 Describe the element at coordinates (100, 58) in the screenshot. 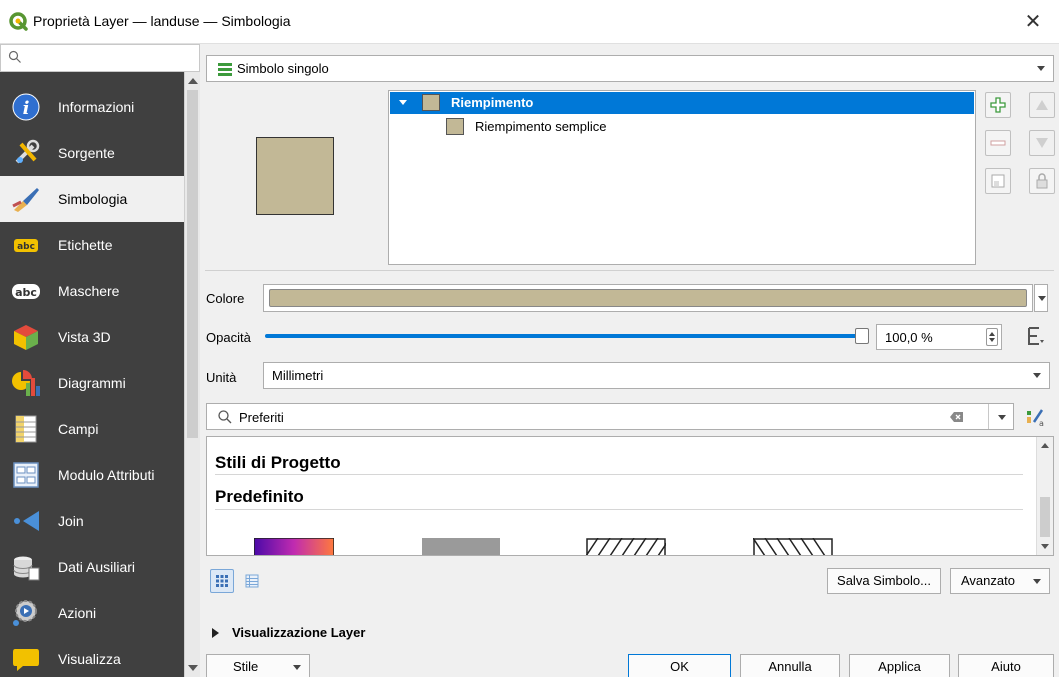

I see `sidebar-search-input` at that location.